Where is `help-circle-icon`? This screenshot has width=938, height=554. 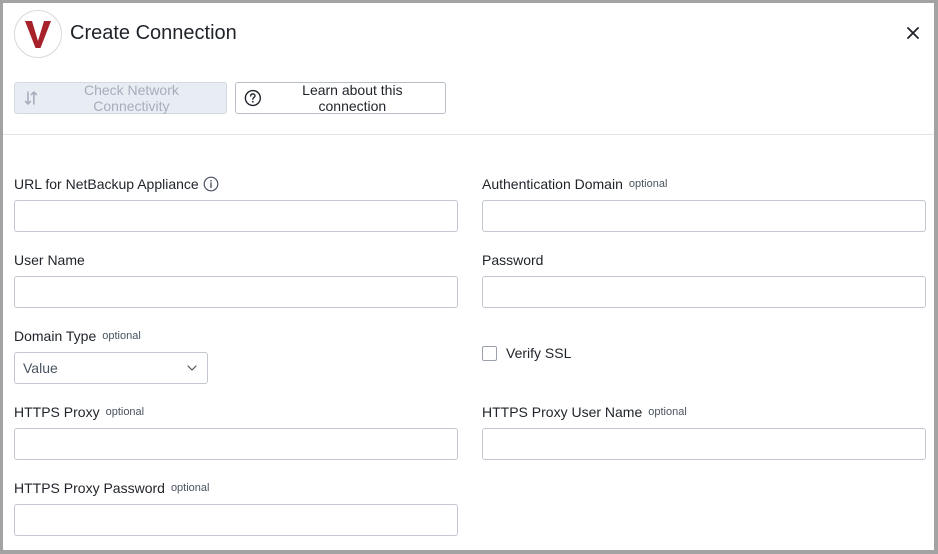 help-circle-icon is located at coordinates (253, 98).